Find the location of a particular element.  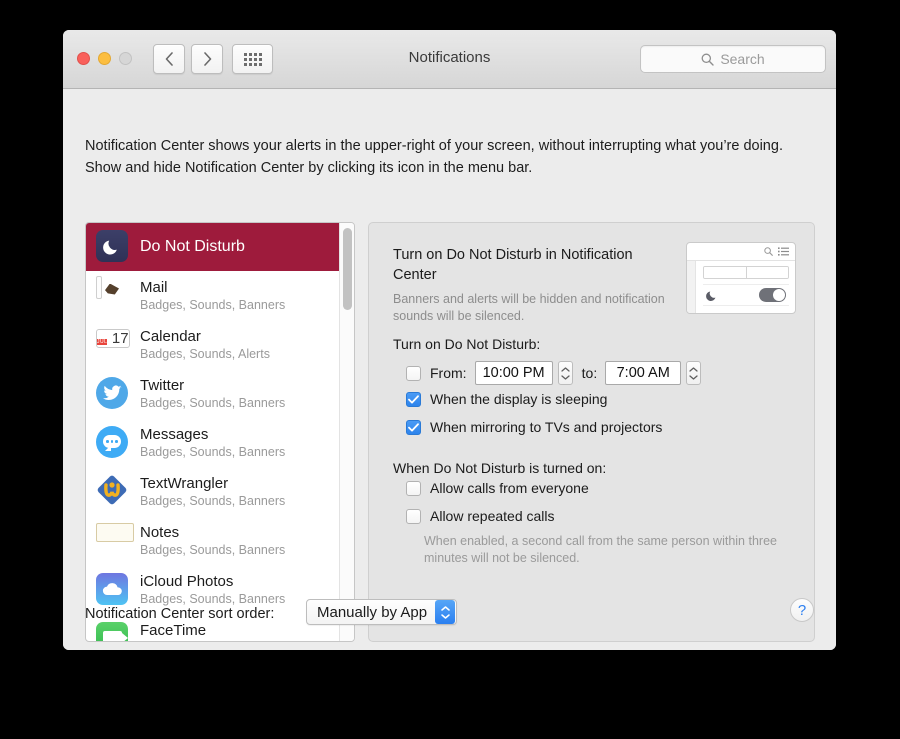

sidebar-item-text: Calendar Badges, Sounds, Alerts is located at coordinates (205, 345).